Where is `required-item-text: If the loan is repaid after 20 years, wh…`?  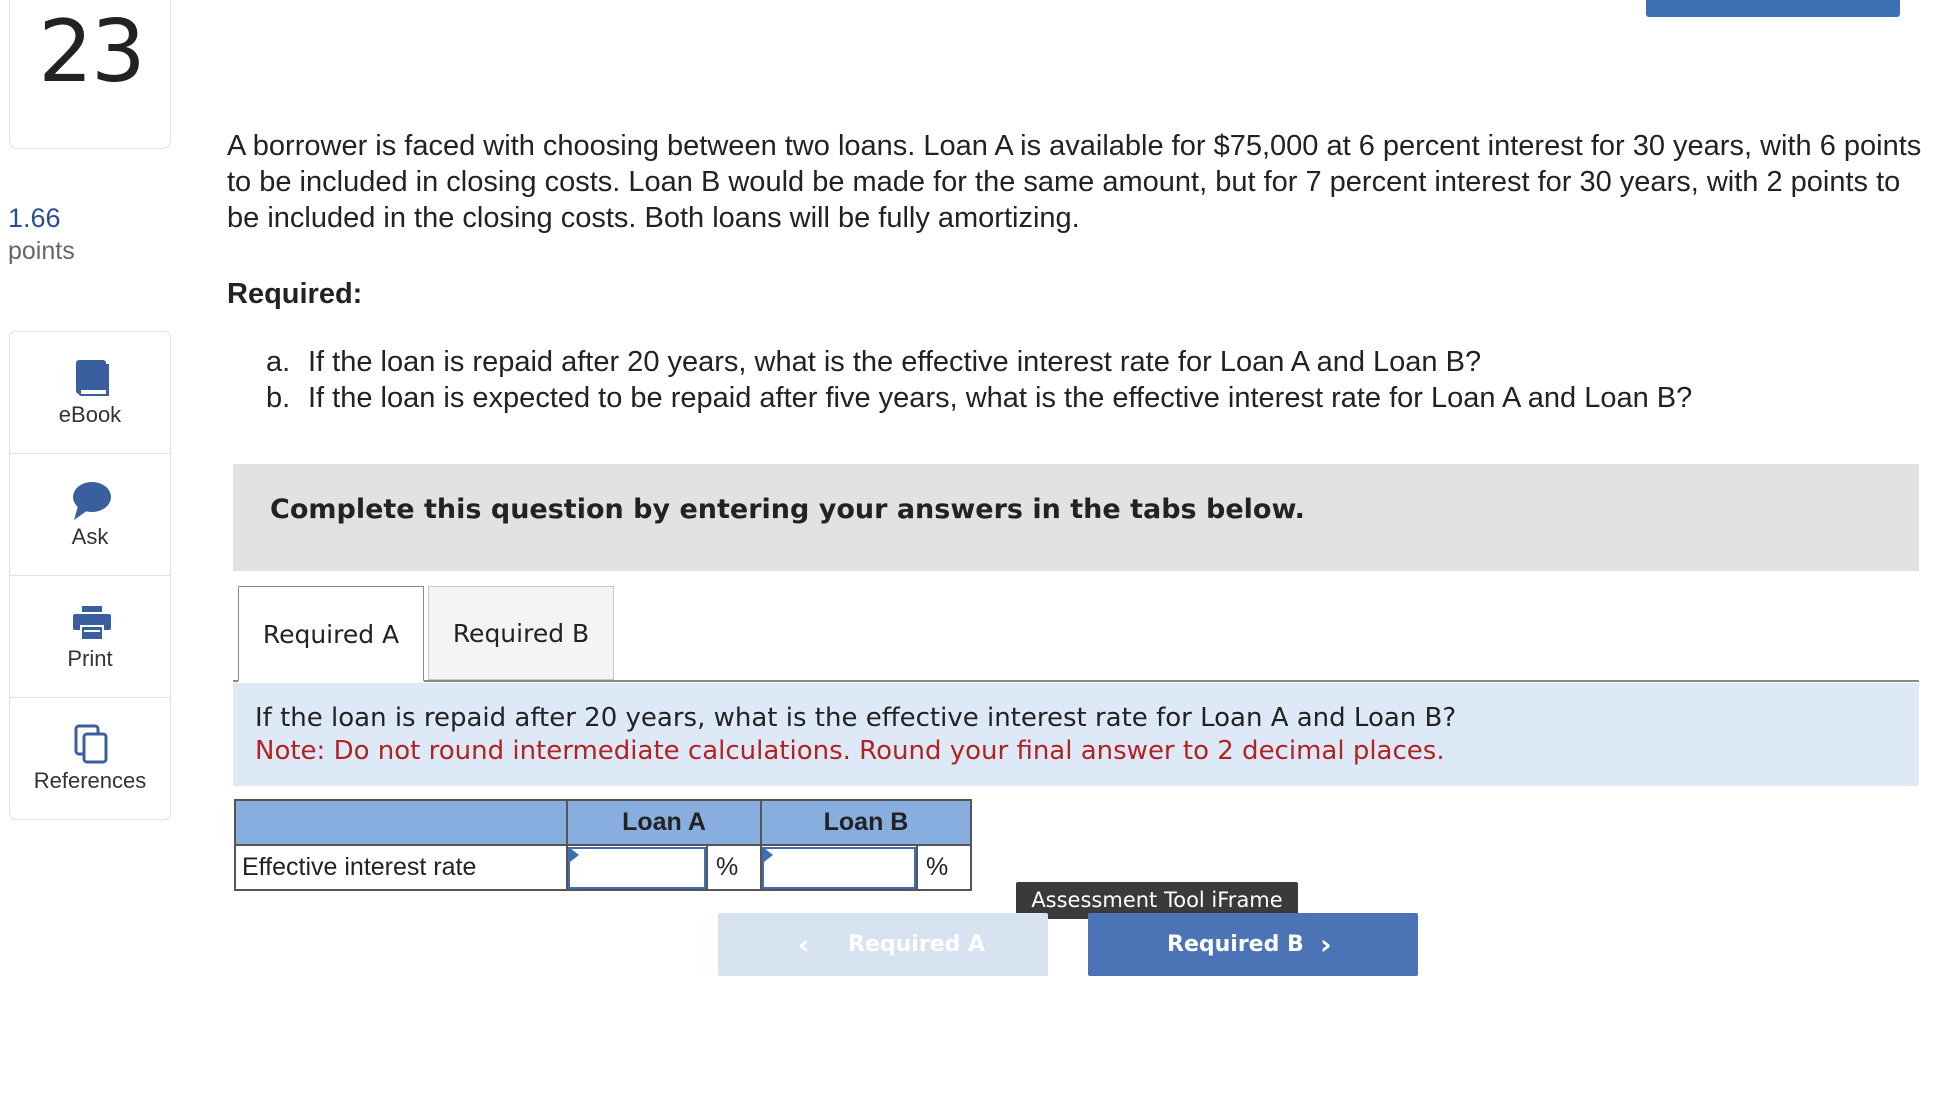
required-item-text: If the loan is repaid after 20 years, wh… is located at coordinates (895, 362).